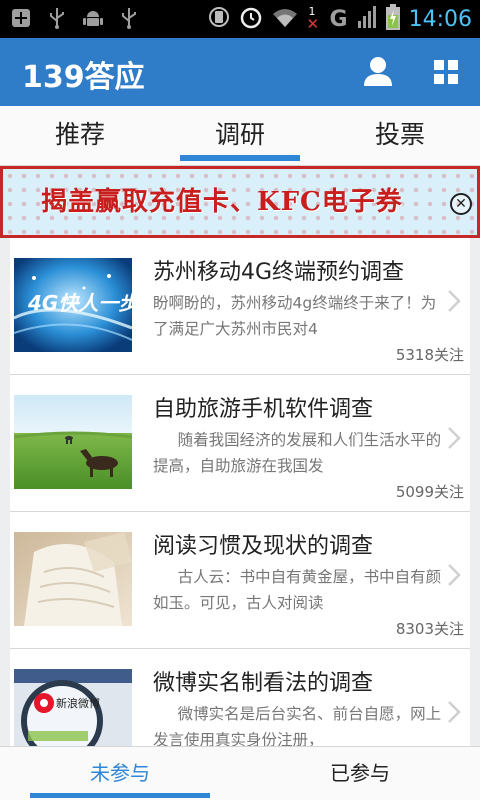 This screenshot has height=800, width=480. What do you see at coordinates (263, 546) in the screenshot?
I see `survey-title: 阅读习惯及现状的调查` at bounding box center [263, 546].